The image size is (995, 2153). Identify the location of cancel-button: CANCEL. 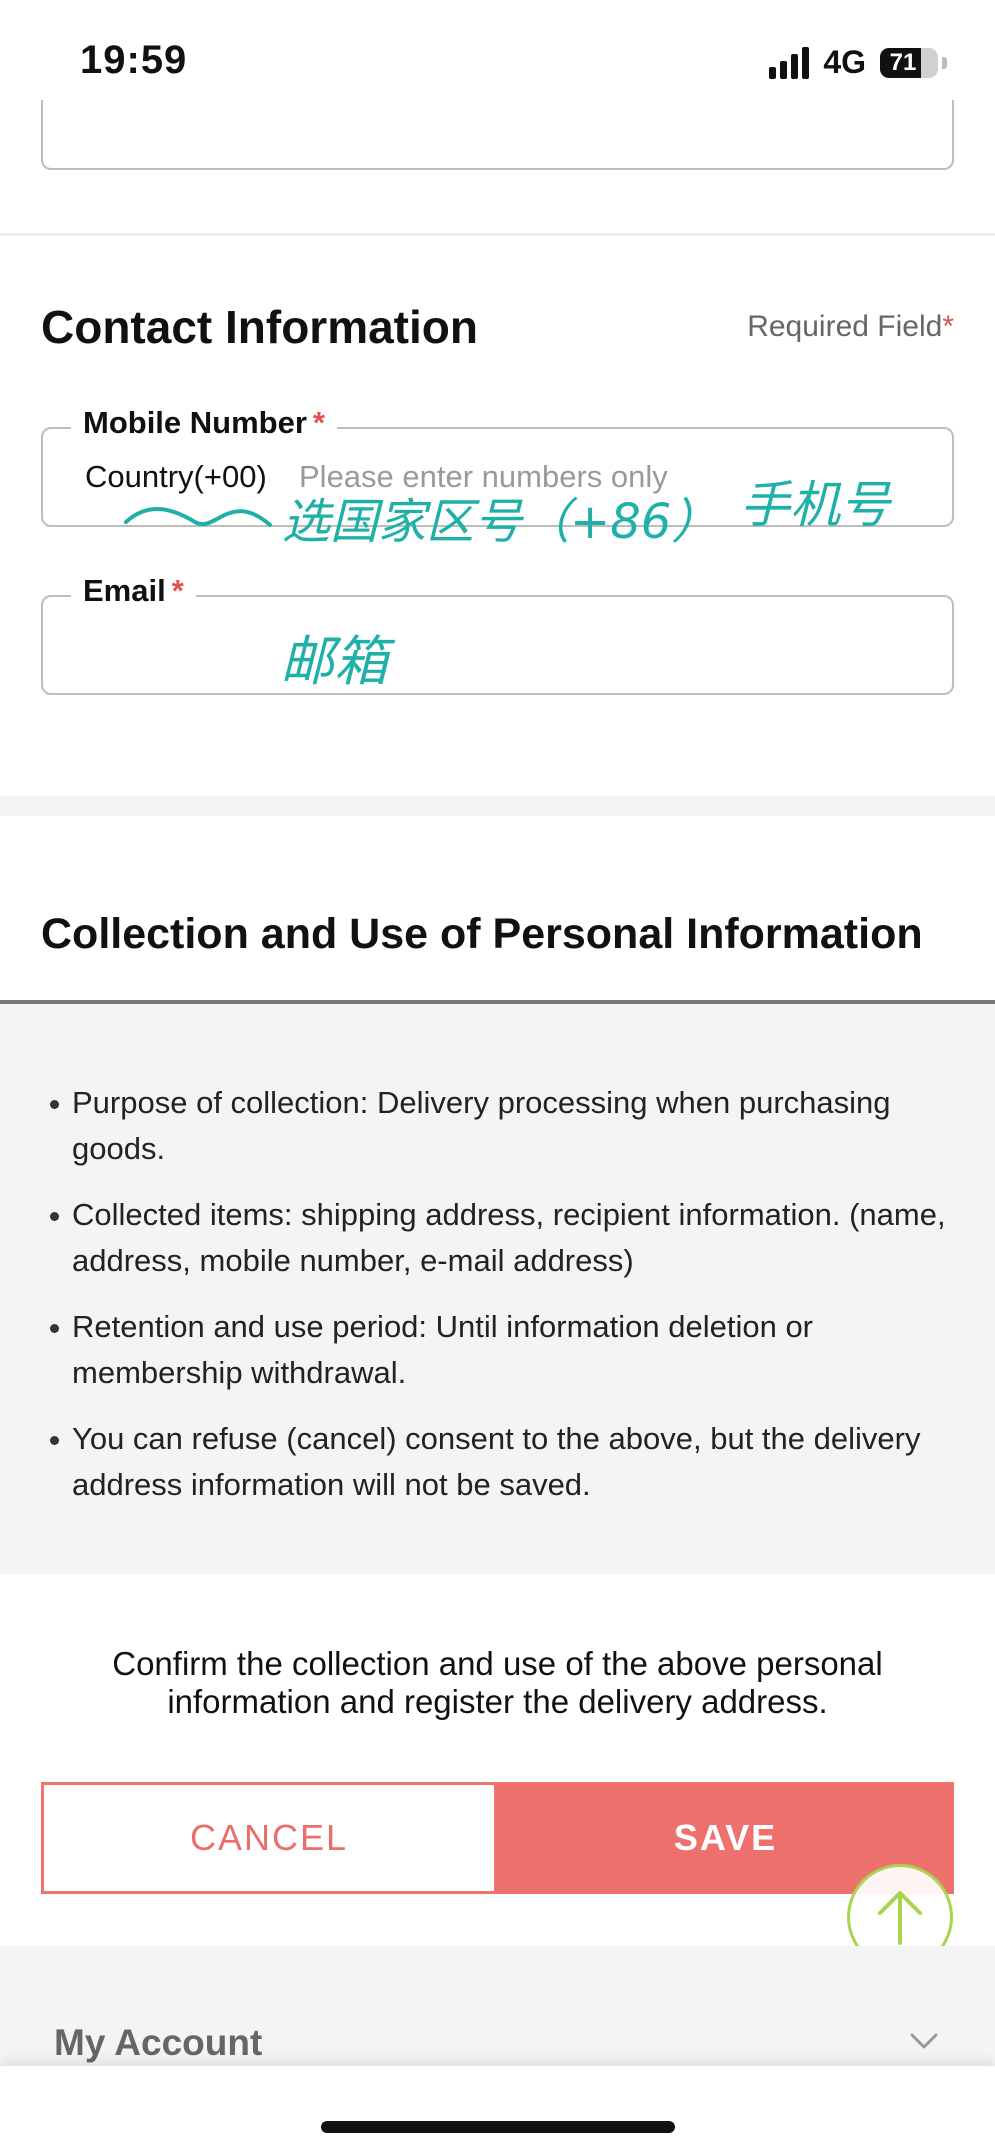
(269, 1838).